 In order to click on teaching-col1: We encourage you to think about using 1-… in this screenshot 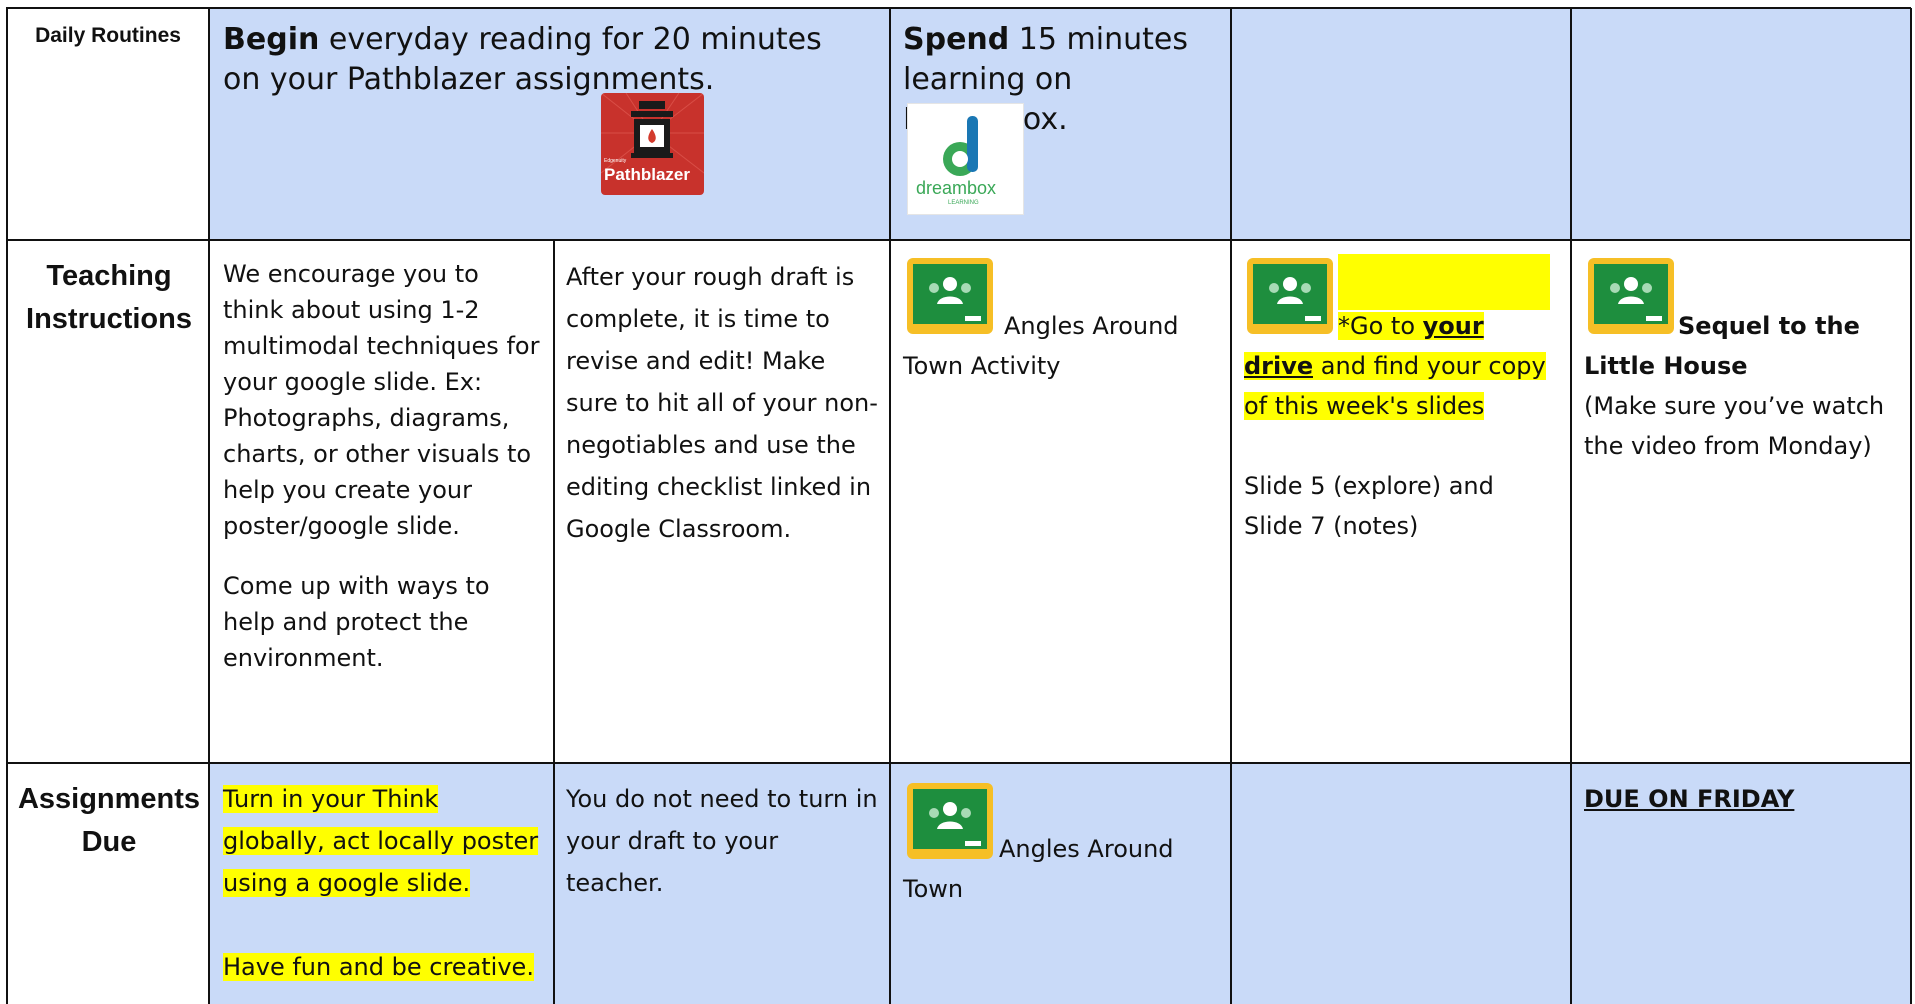, I will do `click(383, 466)`.